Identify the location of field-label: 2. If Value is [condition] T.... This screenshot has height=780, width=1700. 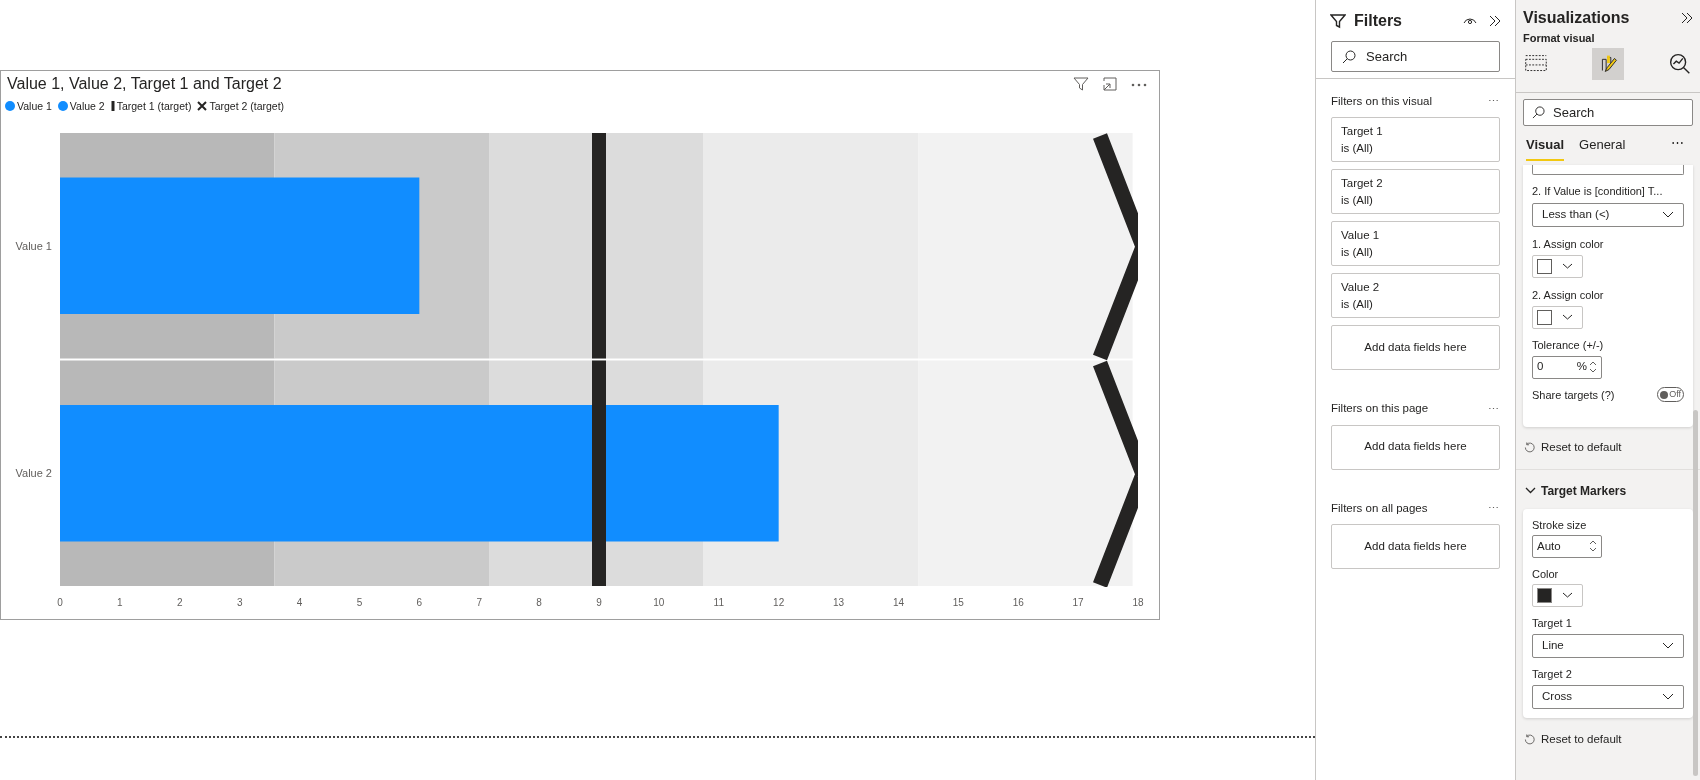
(1598, 191).